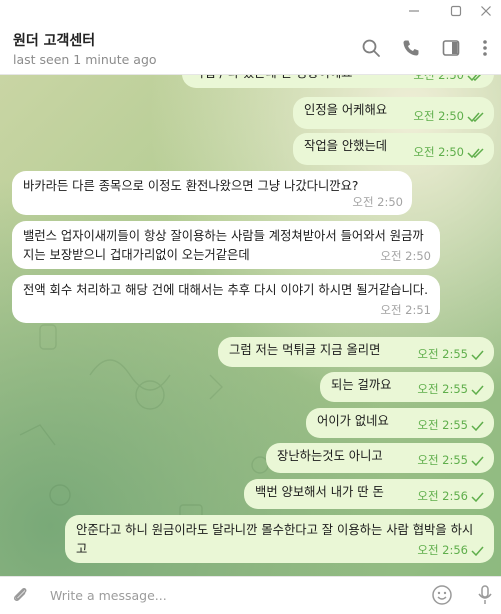 This screenshot has width=501, height=614. What do you see at coordinates (20, 595) in the screenshot?
I see `attach-icon` at bounding box center [20, 595].